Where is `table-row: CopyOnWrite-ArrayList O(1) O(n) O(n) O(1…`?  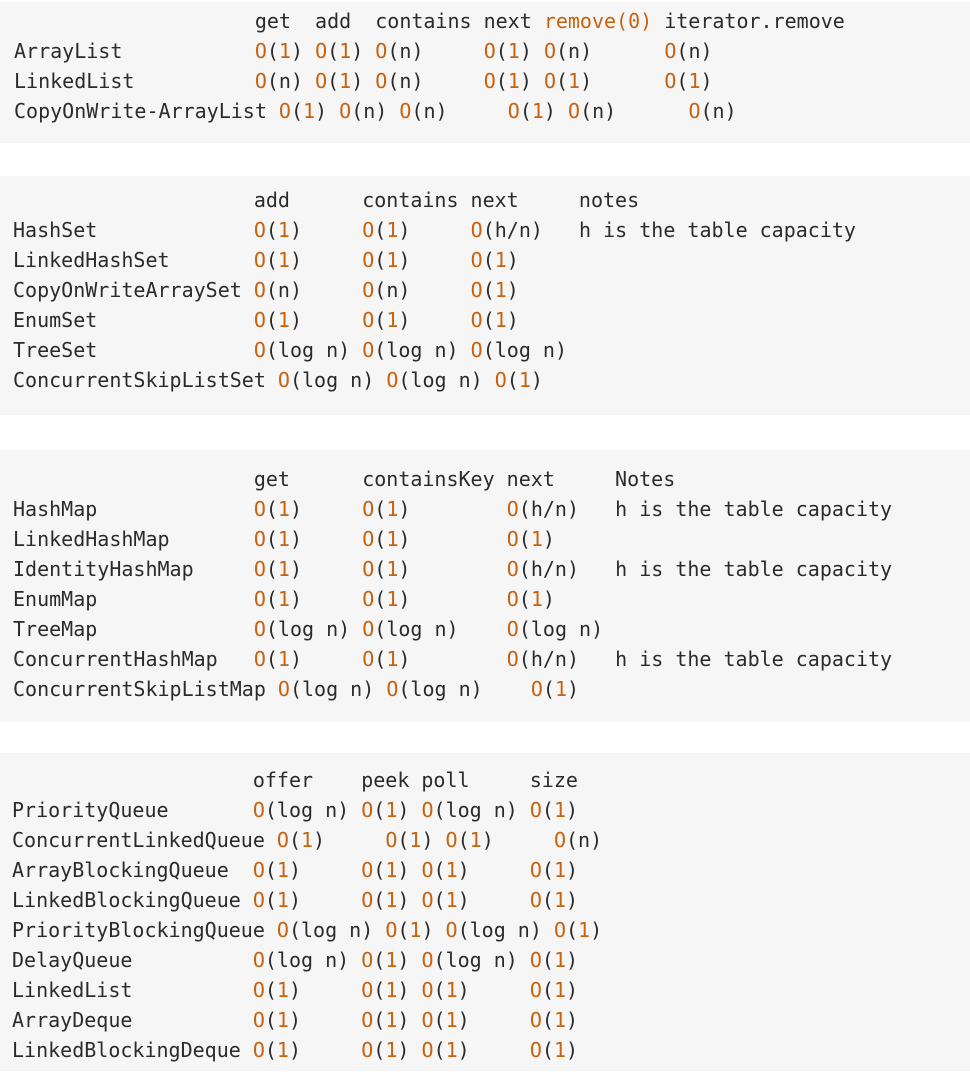 table-row: CopyOnWrite-ArrayList O(1) O(n) O(n) O(1… is located at coordinates (375, 111).